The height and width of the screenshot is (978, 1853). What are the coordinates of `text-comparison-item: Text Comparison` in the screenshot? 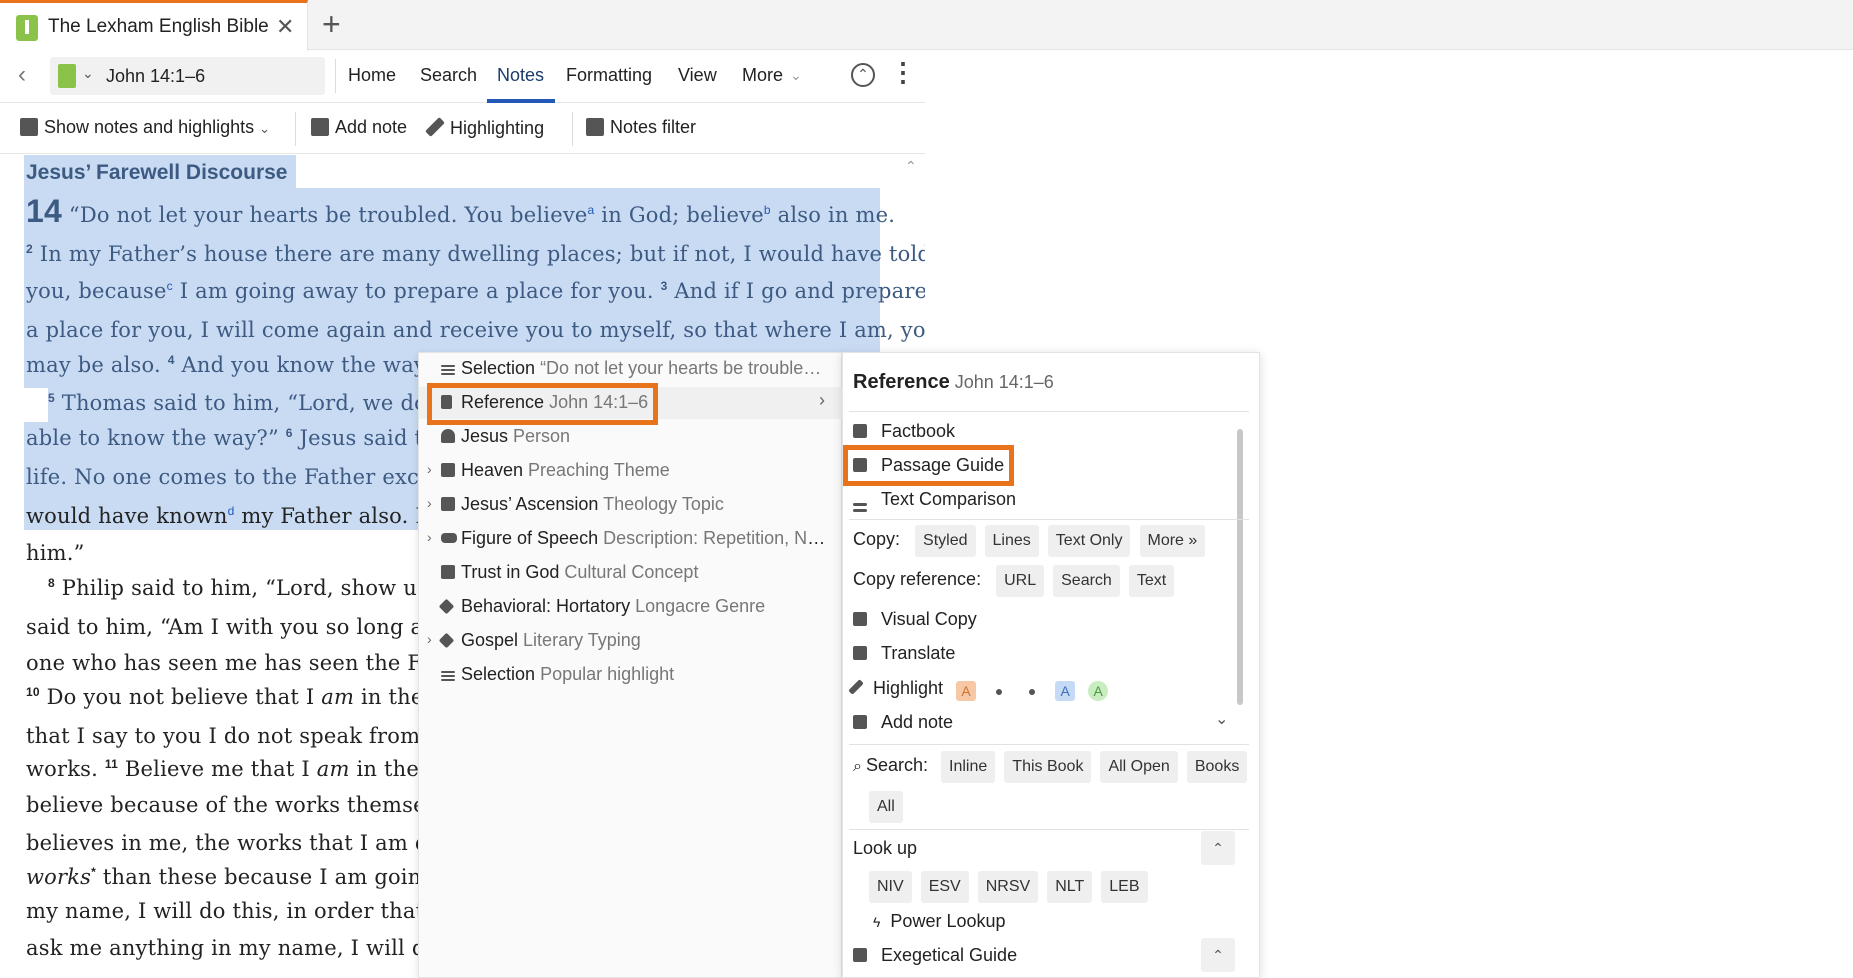 It's located at (934, 499).